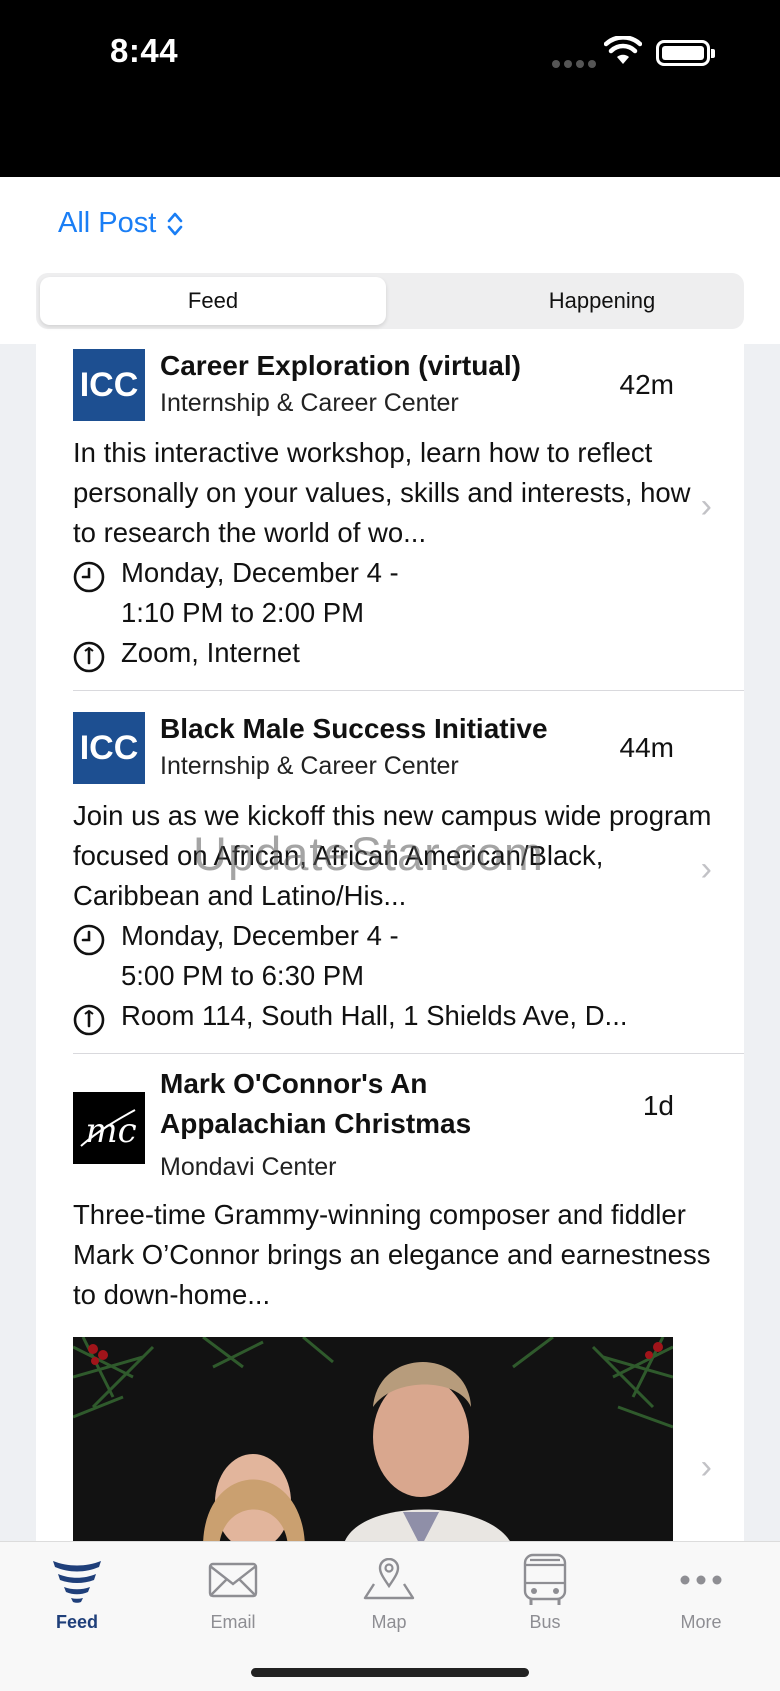 The width and height of the screenshot is (780, 1691). I want to click on post-title-line-2: Appalachian Christmas, so click(316, 1123).